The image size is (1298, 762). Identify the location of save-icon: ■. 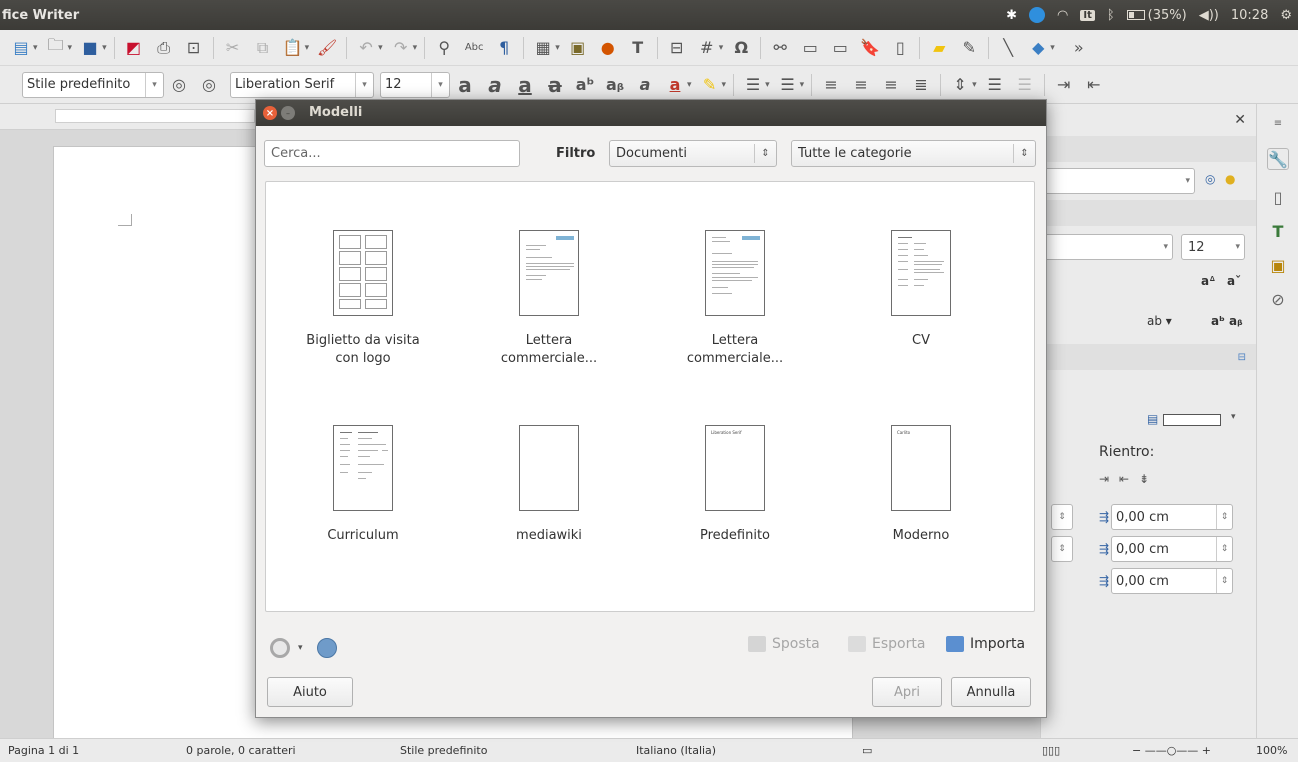
(90, 48).